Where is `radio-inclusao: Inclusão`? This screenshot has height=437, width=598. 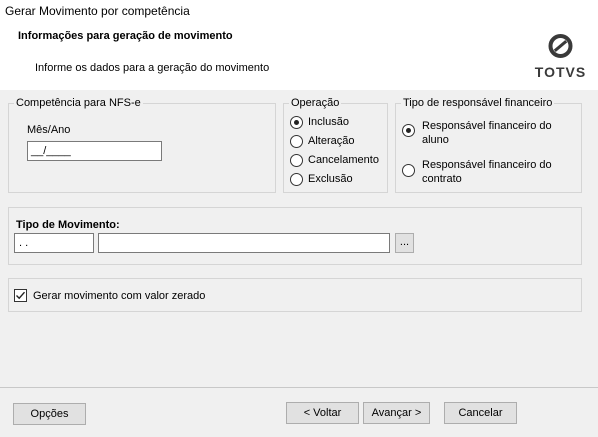
radio-inclusao: Inclusão is located at coordinates (319, 122).